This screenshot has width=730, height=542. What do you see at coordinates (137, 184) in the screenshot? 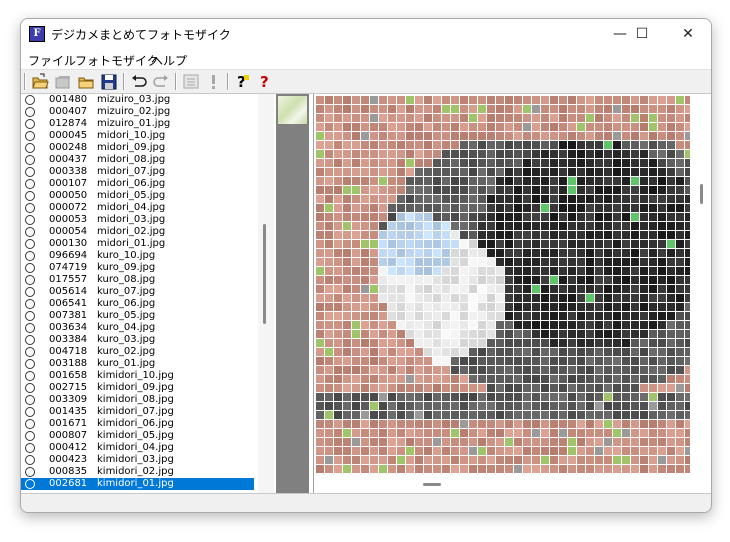
I see `list-item: 000107 midori_06.jpg` at bounding box center [137, 184].